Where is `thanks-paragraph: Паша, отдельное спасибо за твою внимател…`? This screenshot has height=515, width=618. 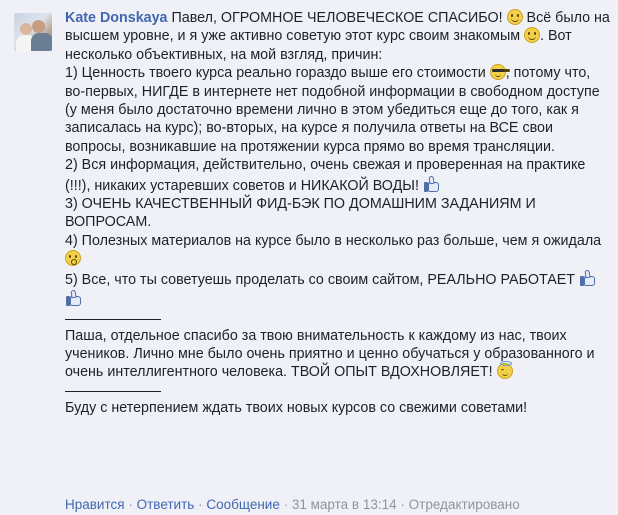 thanks-paragraph: Паша, отдельное спасибо за твою внимател… is located at coordinates (339, 354).